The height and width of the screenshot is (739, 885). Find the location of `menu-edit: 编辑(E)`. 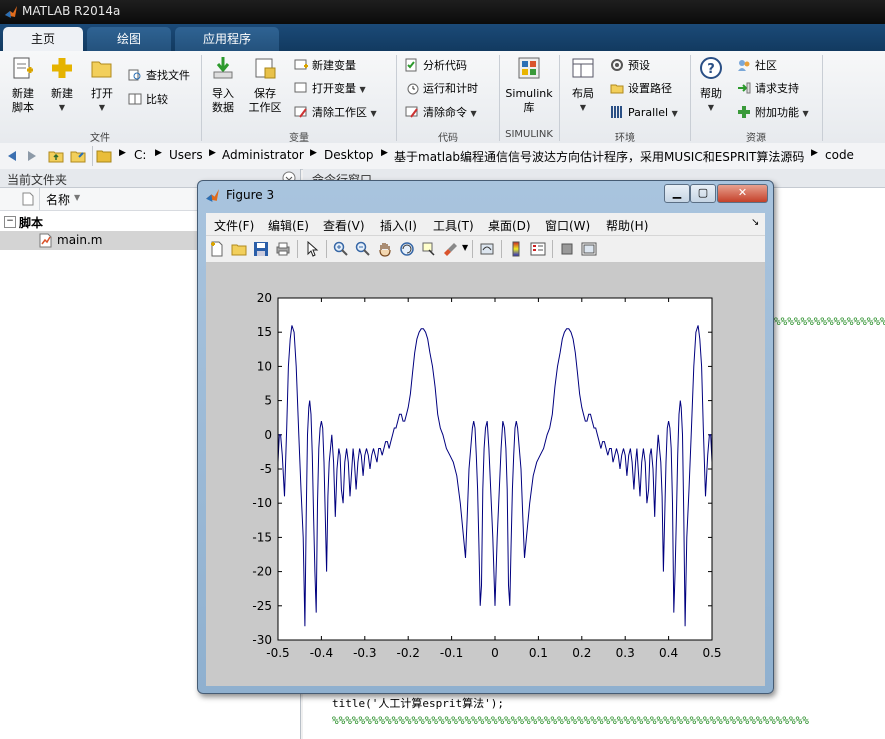

menu-edit: 编辑(E) is located at coordinates (288, 225).